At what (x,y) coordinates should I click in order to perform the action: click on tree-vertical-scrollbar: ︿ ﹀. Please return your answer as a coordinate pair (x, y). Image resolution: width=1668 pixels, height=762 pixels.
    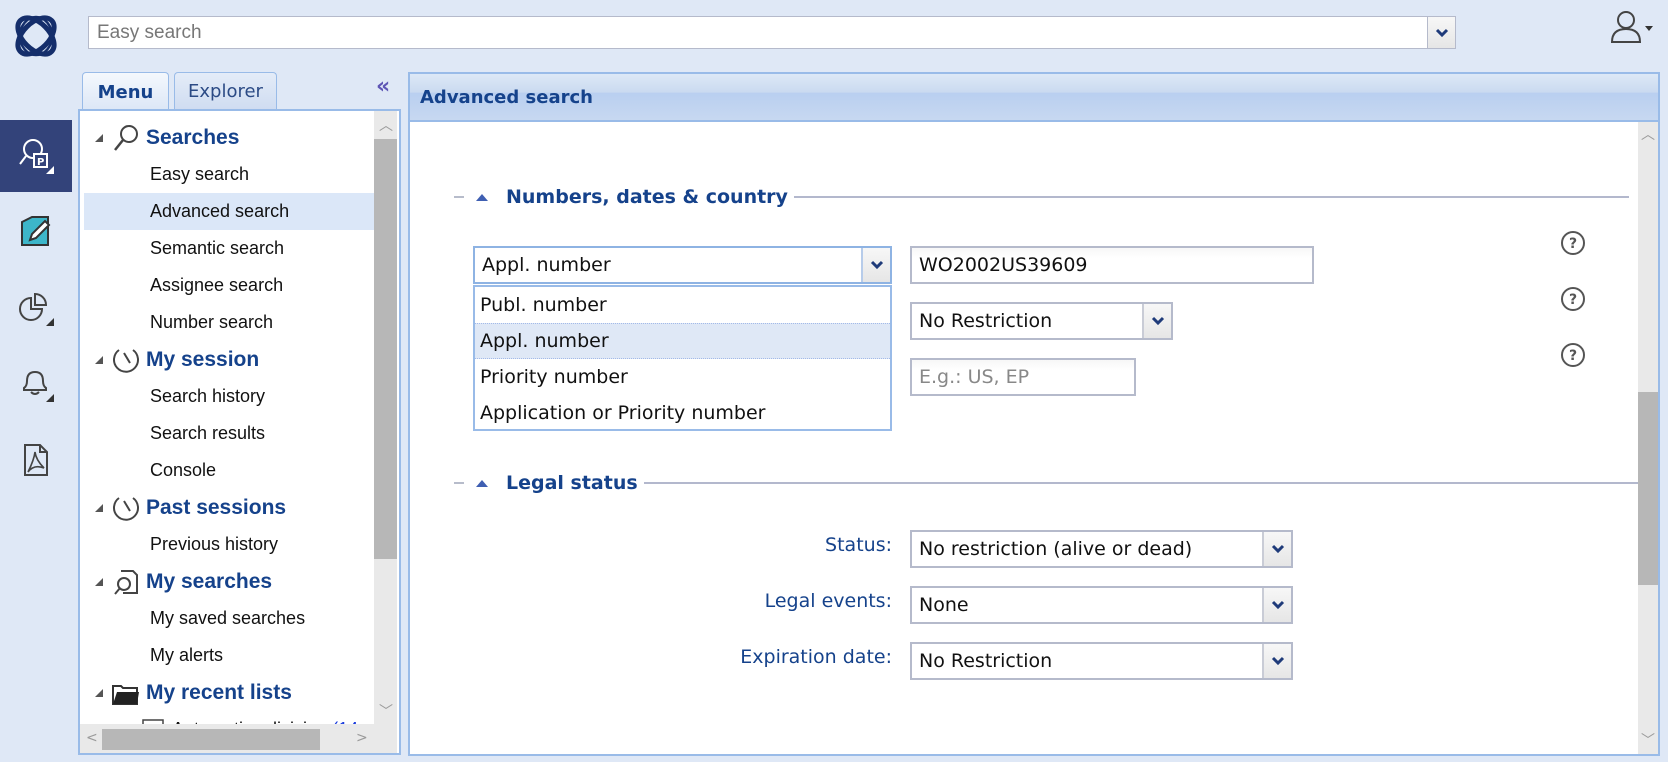
    Looking at the image, I should click on (385, 417).